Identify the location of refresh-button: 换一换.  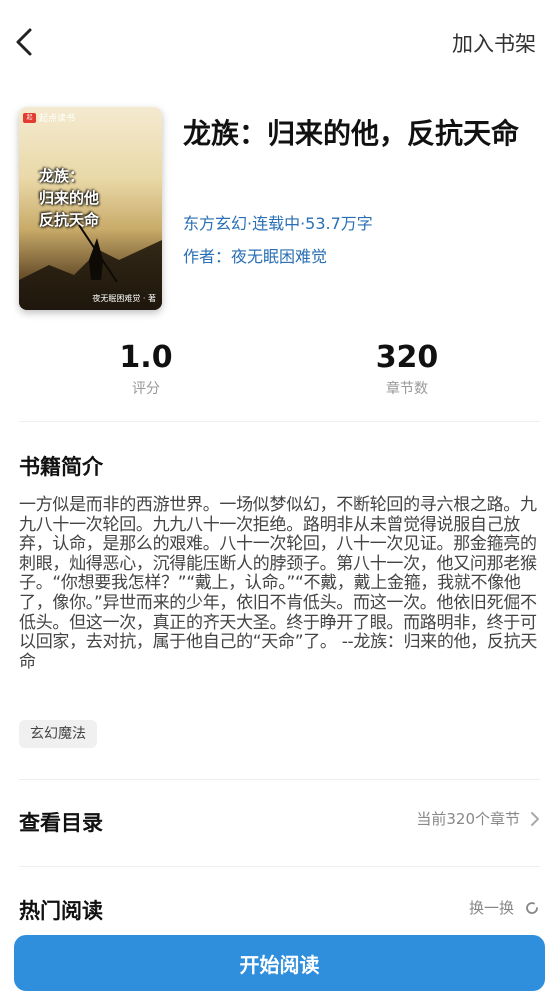
(504, 907).